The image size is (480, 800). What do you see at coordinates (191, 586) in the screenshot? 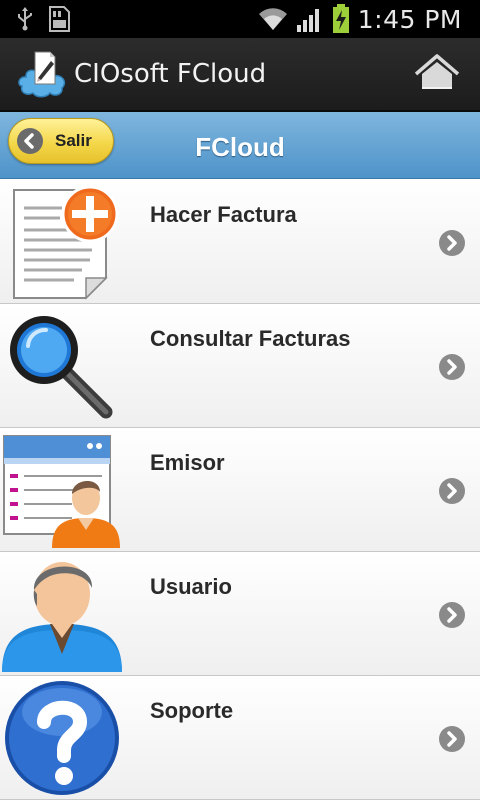
I see `menu-item-label: Usuario` at bounding box center [191, 586].